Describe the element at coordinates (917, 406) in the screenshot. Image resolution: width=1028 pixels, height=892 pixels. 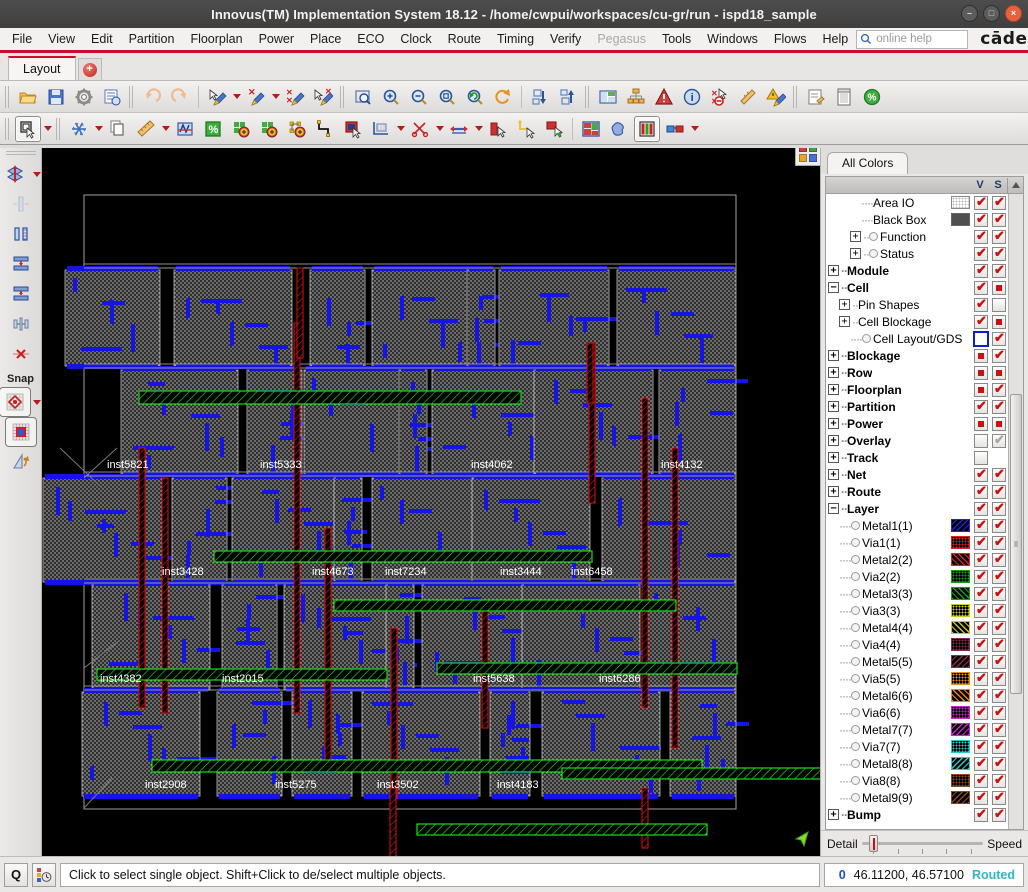
I see `tree-row-partition: + ·· Partition` at that location.